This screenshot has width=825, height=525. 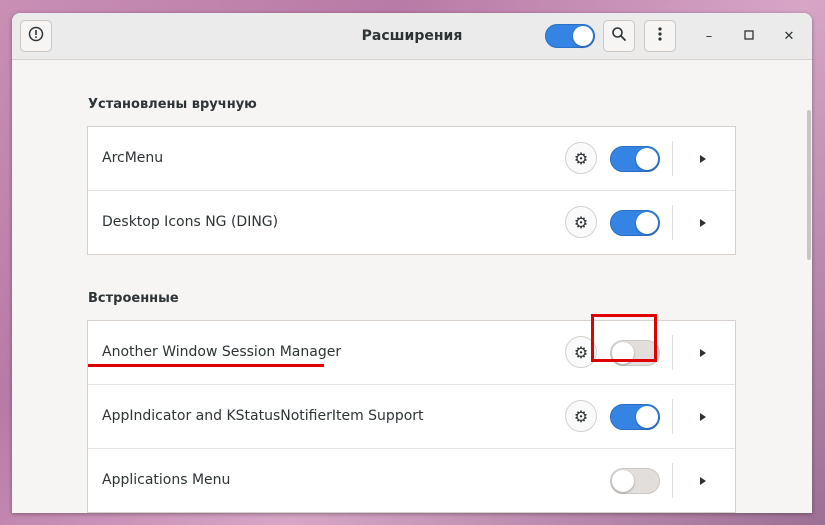 What do you see at coordinates (222, 352) in the screenshot?
I see `extension-name: Another Window Session Manager` at bounding box center [222, 352].